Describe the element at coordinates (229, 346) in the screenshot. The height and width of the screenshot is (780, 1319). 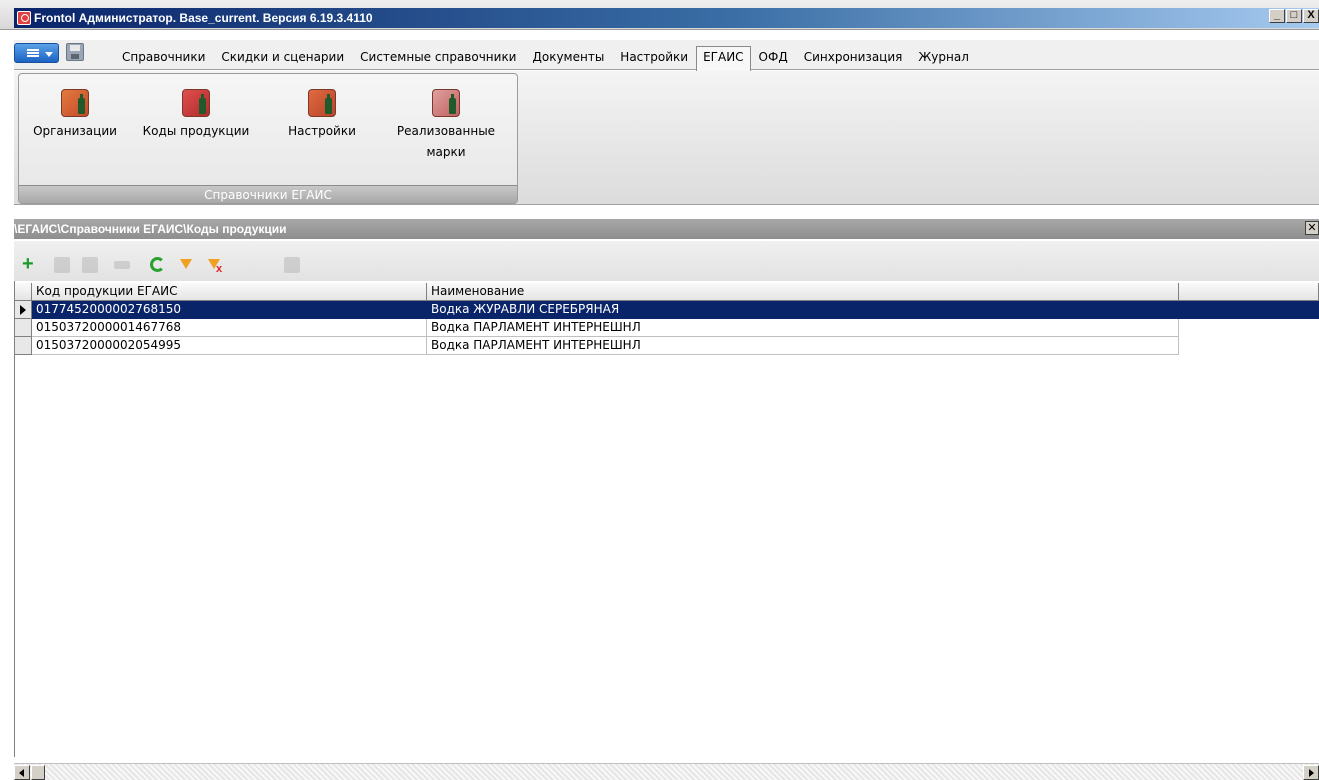
I see `cell-code: 0150372000002054995` at that location.